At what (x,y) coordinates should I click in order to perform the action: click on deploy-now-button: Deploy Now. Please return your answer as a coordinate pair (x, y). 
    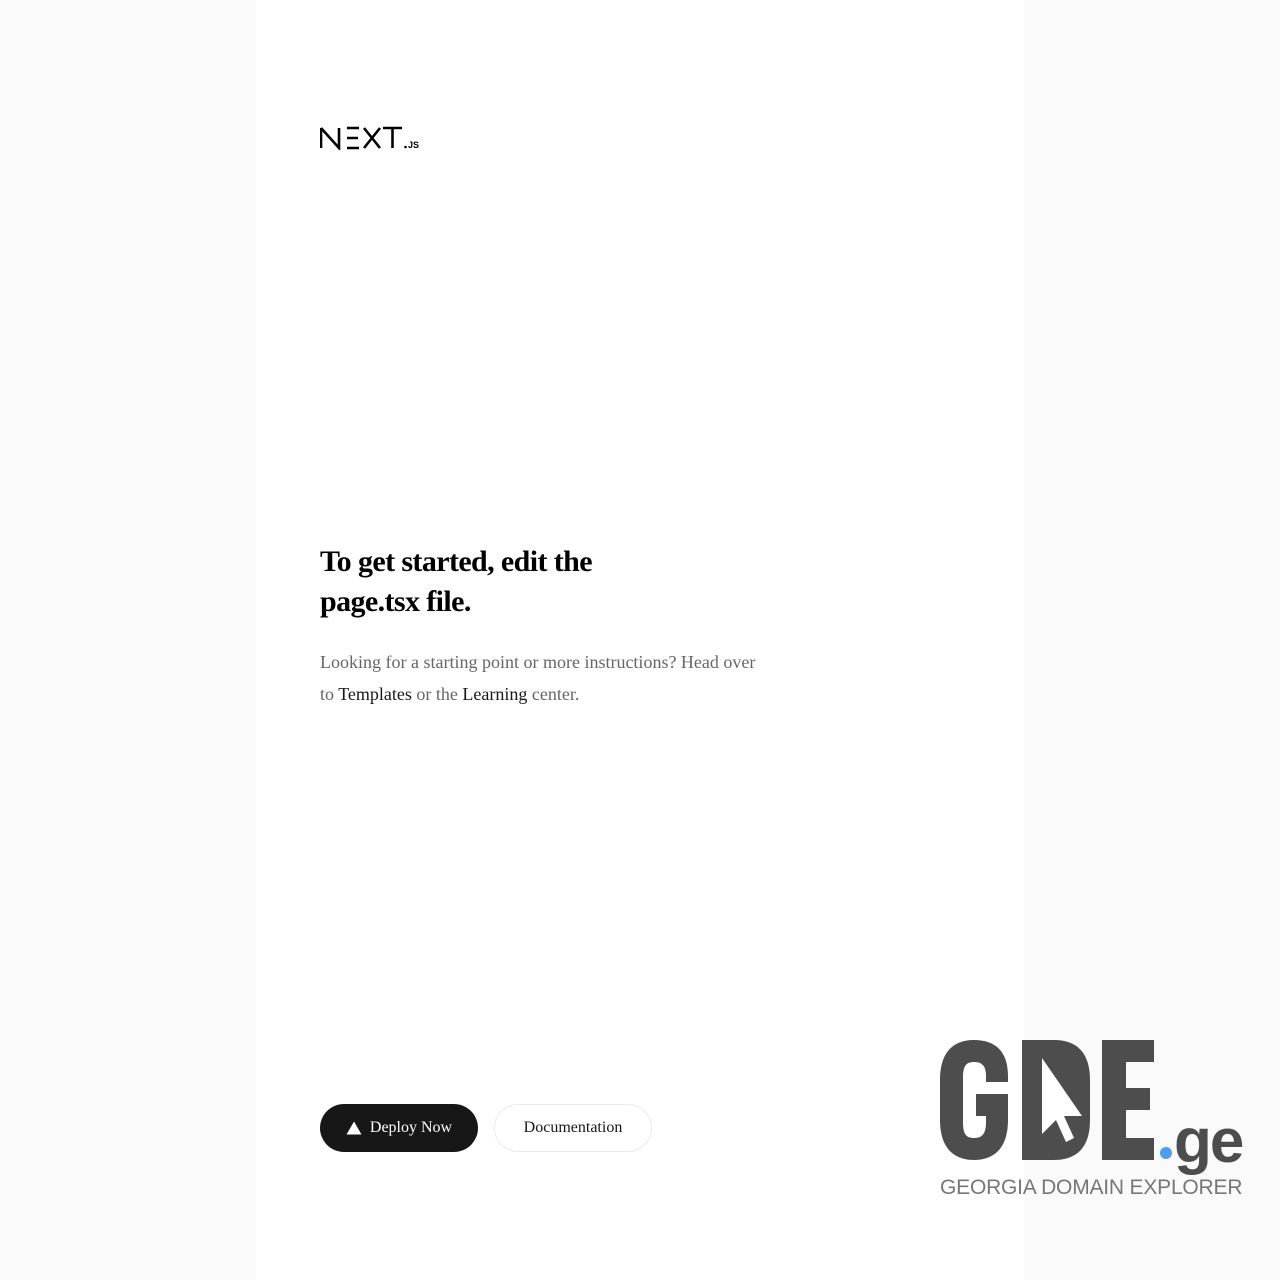
    Looking at the image, I should click on (399, 1128).